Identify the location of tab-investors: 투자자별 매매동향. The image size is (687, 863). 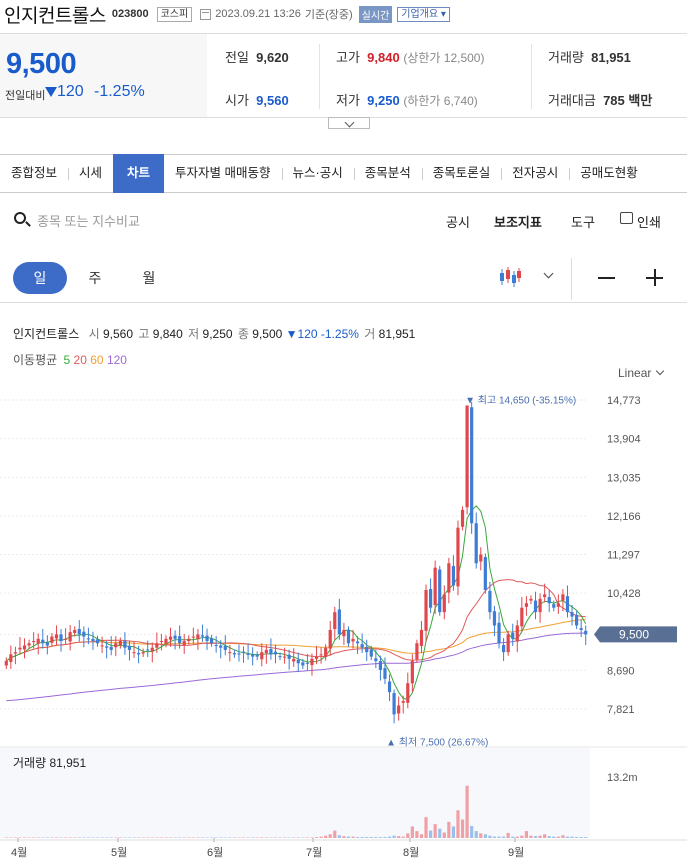
(222, 173).